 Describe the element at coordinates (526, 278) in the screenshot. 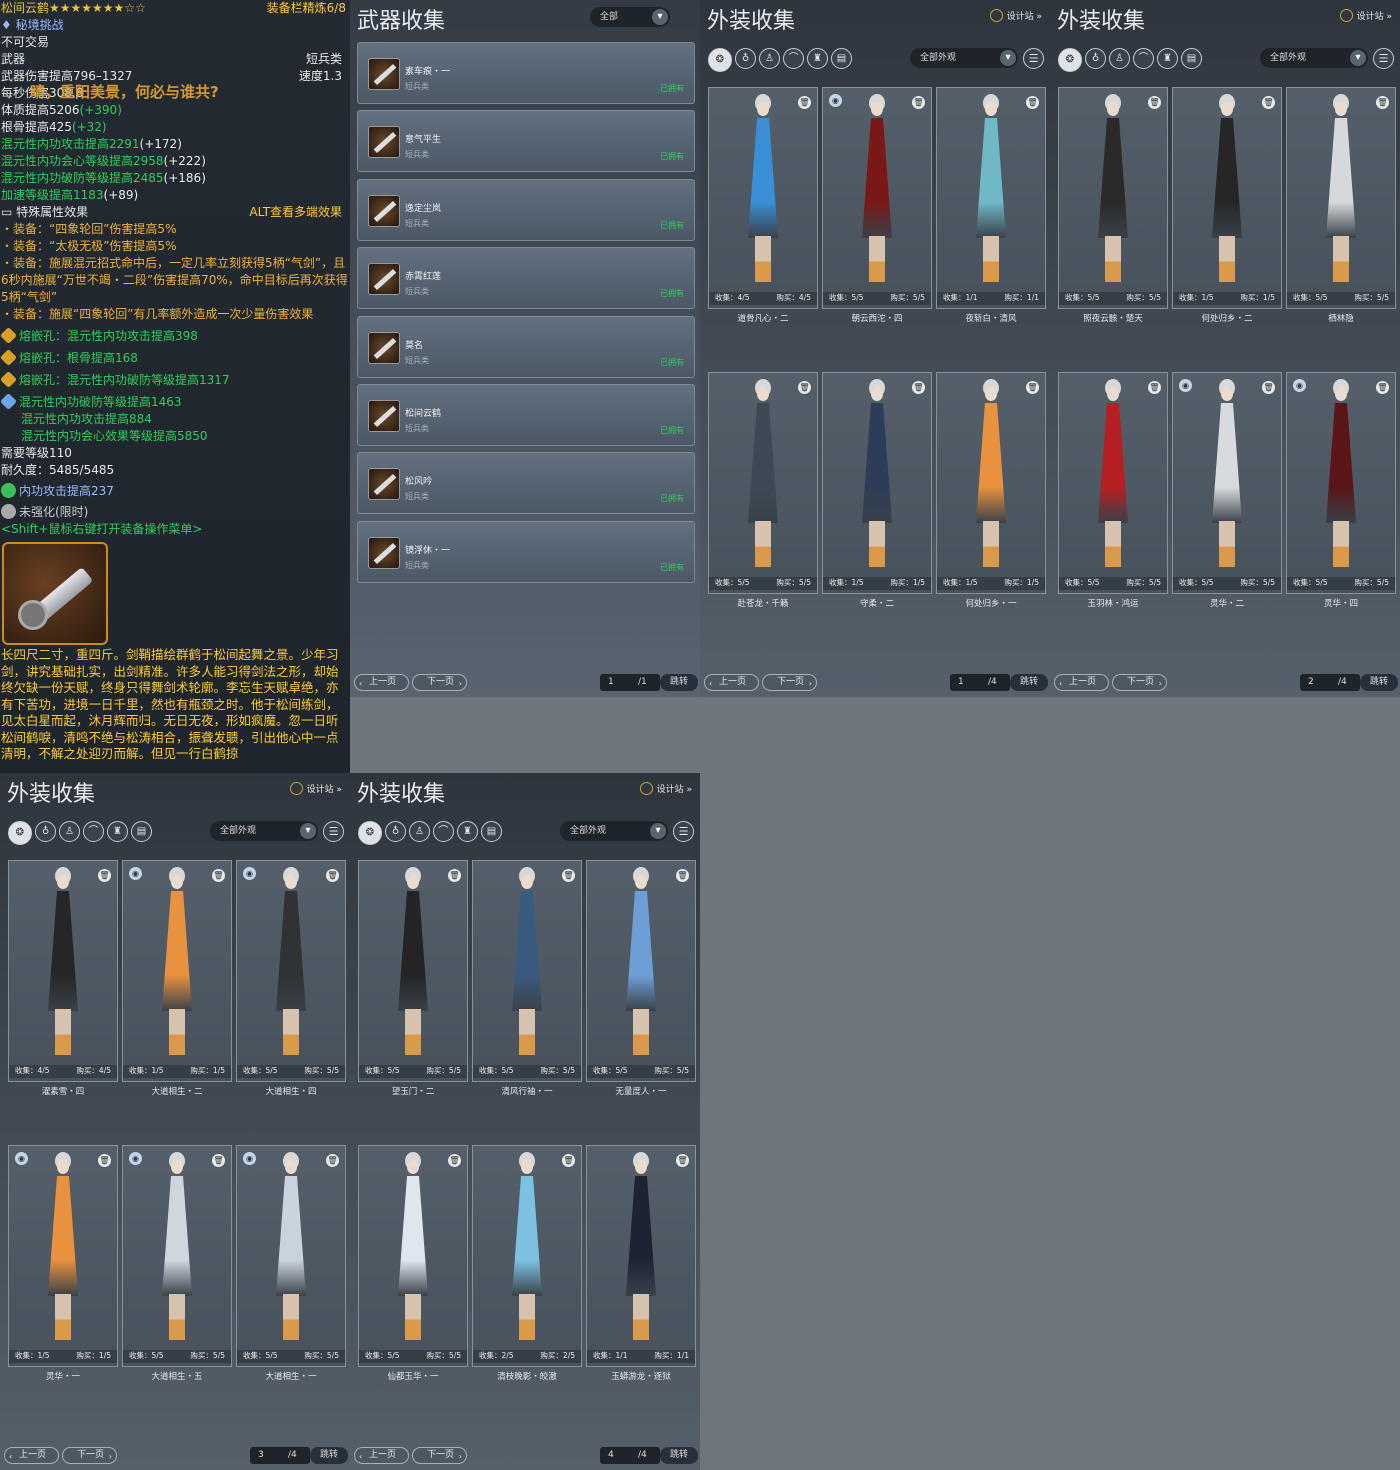

I see `weapon-item: 赤霄红莲 短兵类 已拥有` at that location.